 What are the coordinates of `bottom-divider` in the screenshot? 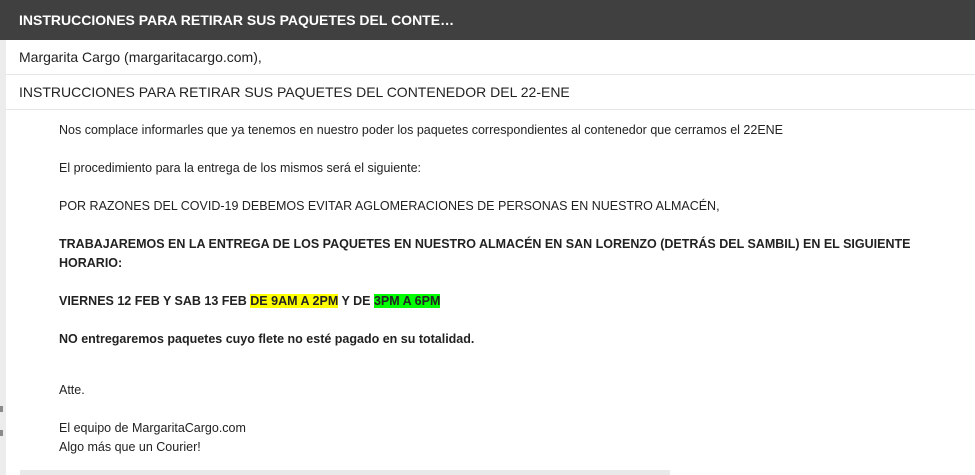 It's located at (345, 472).